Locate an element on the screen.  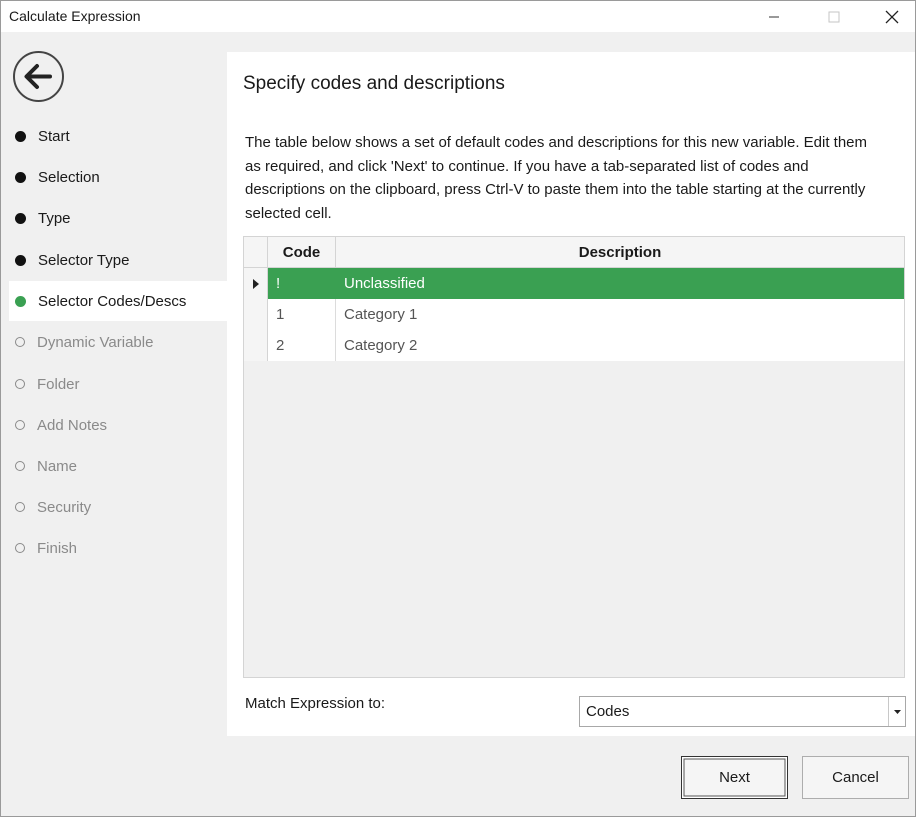
step-finish: Finish is located at coordinates (118, 548).